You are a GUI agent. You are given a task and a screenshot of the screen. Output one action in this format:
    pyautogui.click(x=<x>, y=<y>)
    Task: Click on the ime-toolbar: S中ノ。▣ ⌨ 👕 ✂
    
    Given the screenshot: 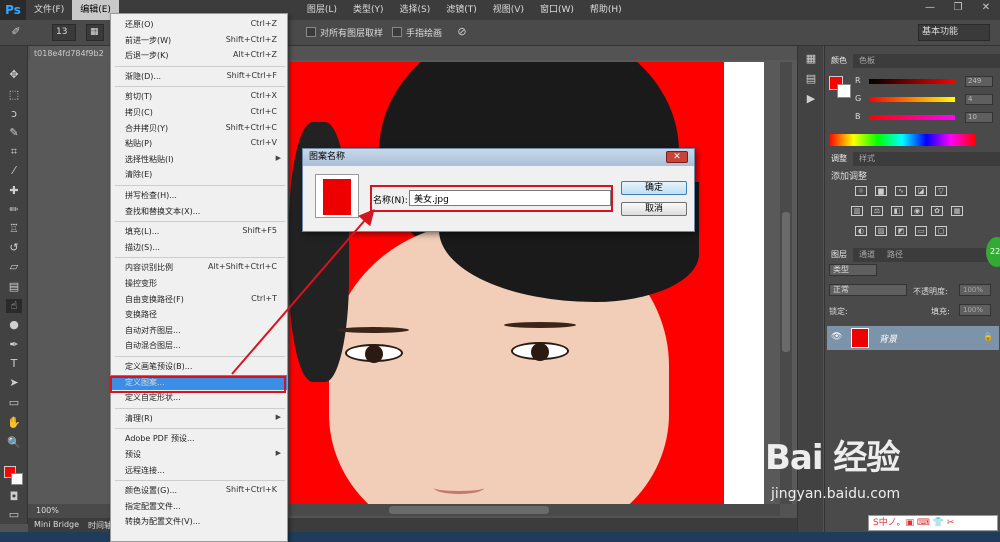 What is the action you would take?
    pyautogui.click(x=933, y=523)
    